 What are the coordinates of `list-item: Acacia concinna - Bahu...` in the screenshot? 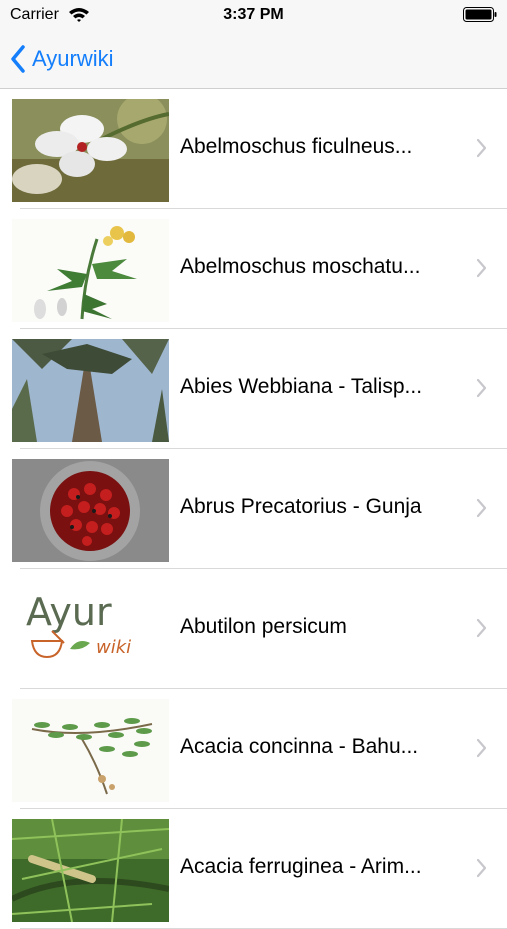 It's located at (253, 749).